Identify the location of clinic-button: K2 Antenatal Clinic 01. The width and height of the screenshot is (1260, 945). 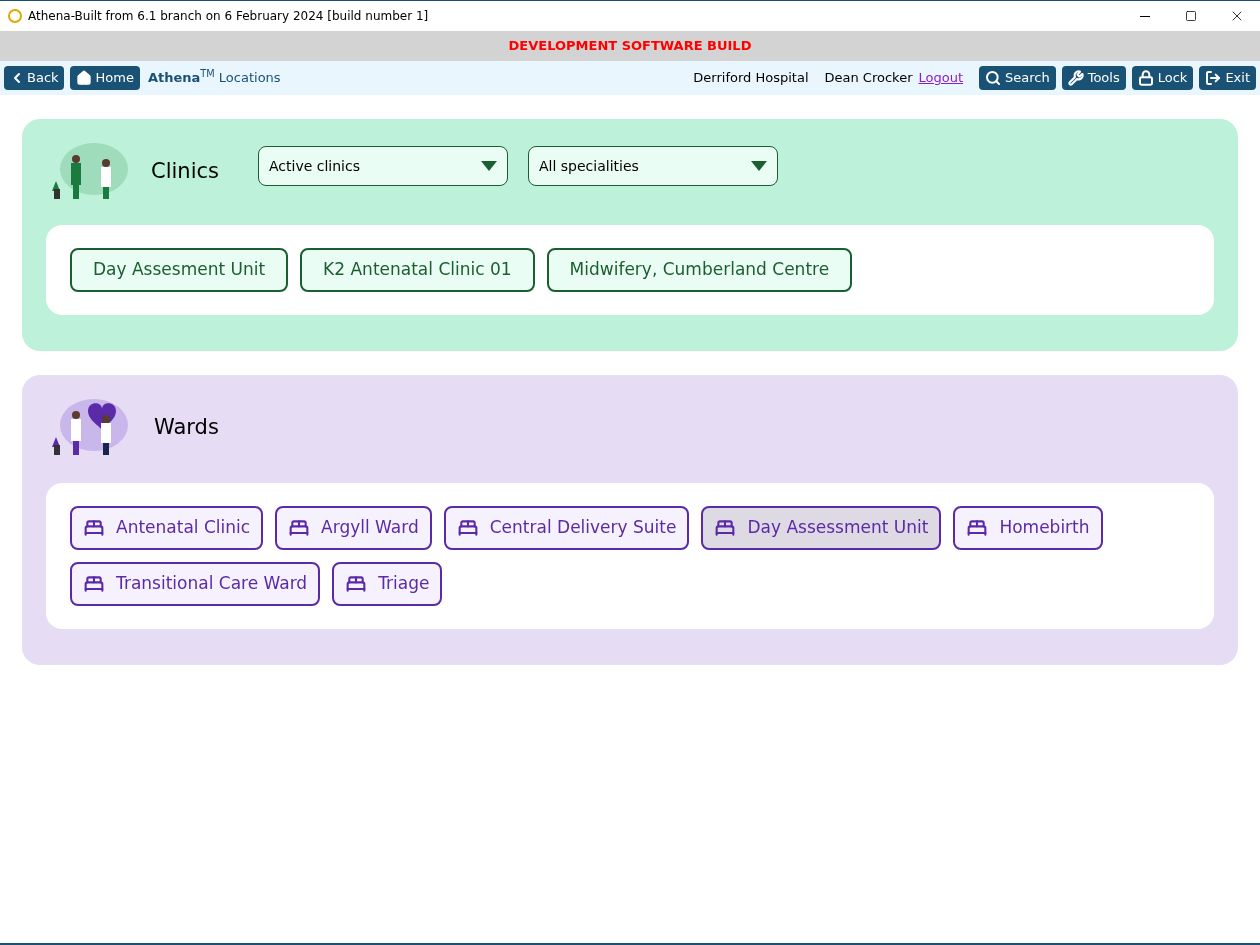
(417, 270).